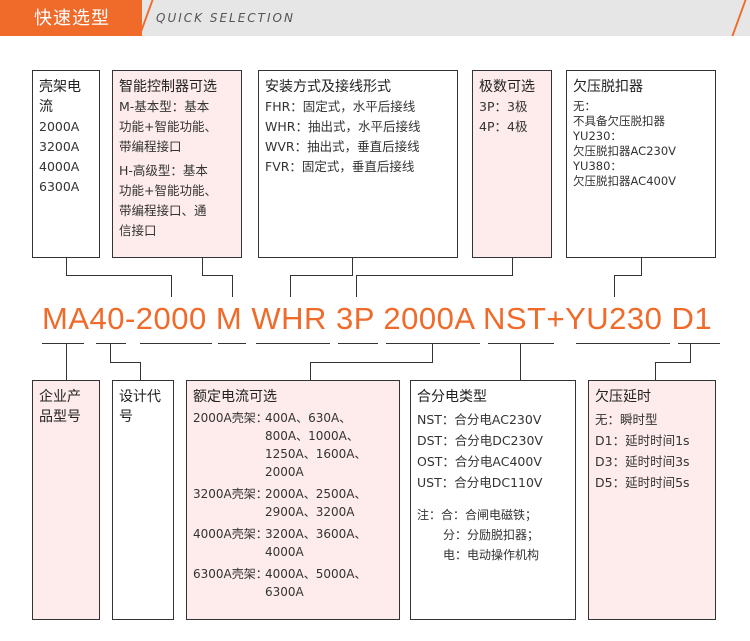  I want to click on delay-line: D3：延时时间3s, so click(642, 461).